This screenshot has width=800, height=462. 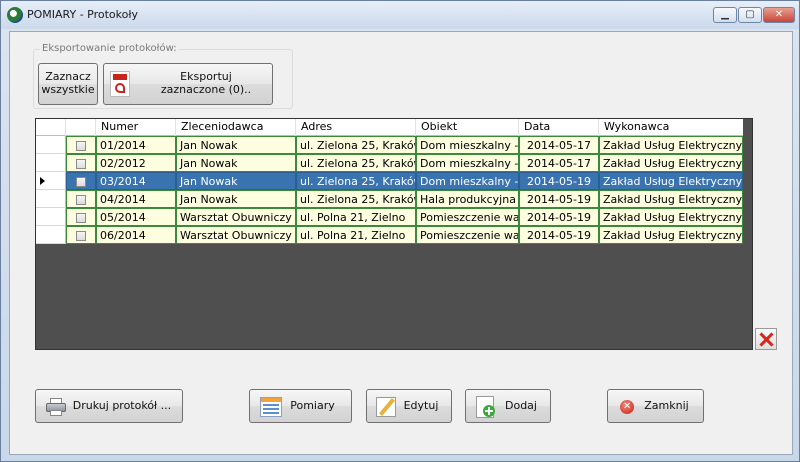 I want to click on printer-icon, so click(x=56, y=407).